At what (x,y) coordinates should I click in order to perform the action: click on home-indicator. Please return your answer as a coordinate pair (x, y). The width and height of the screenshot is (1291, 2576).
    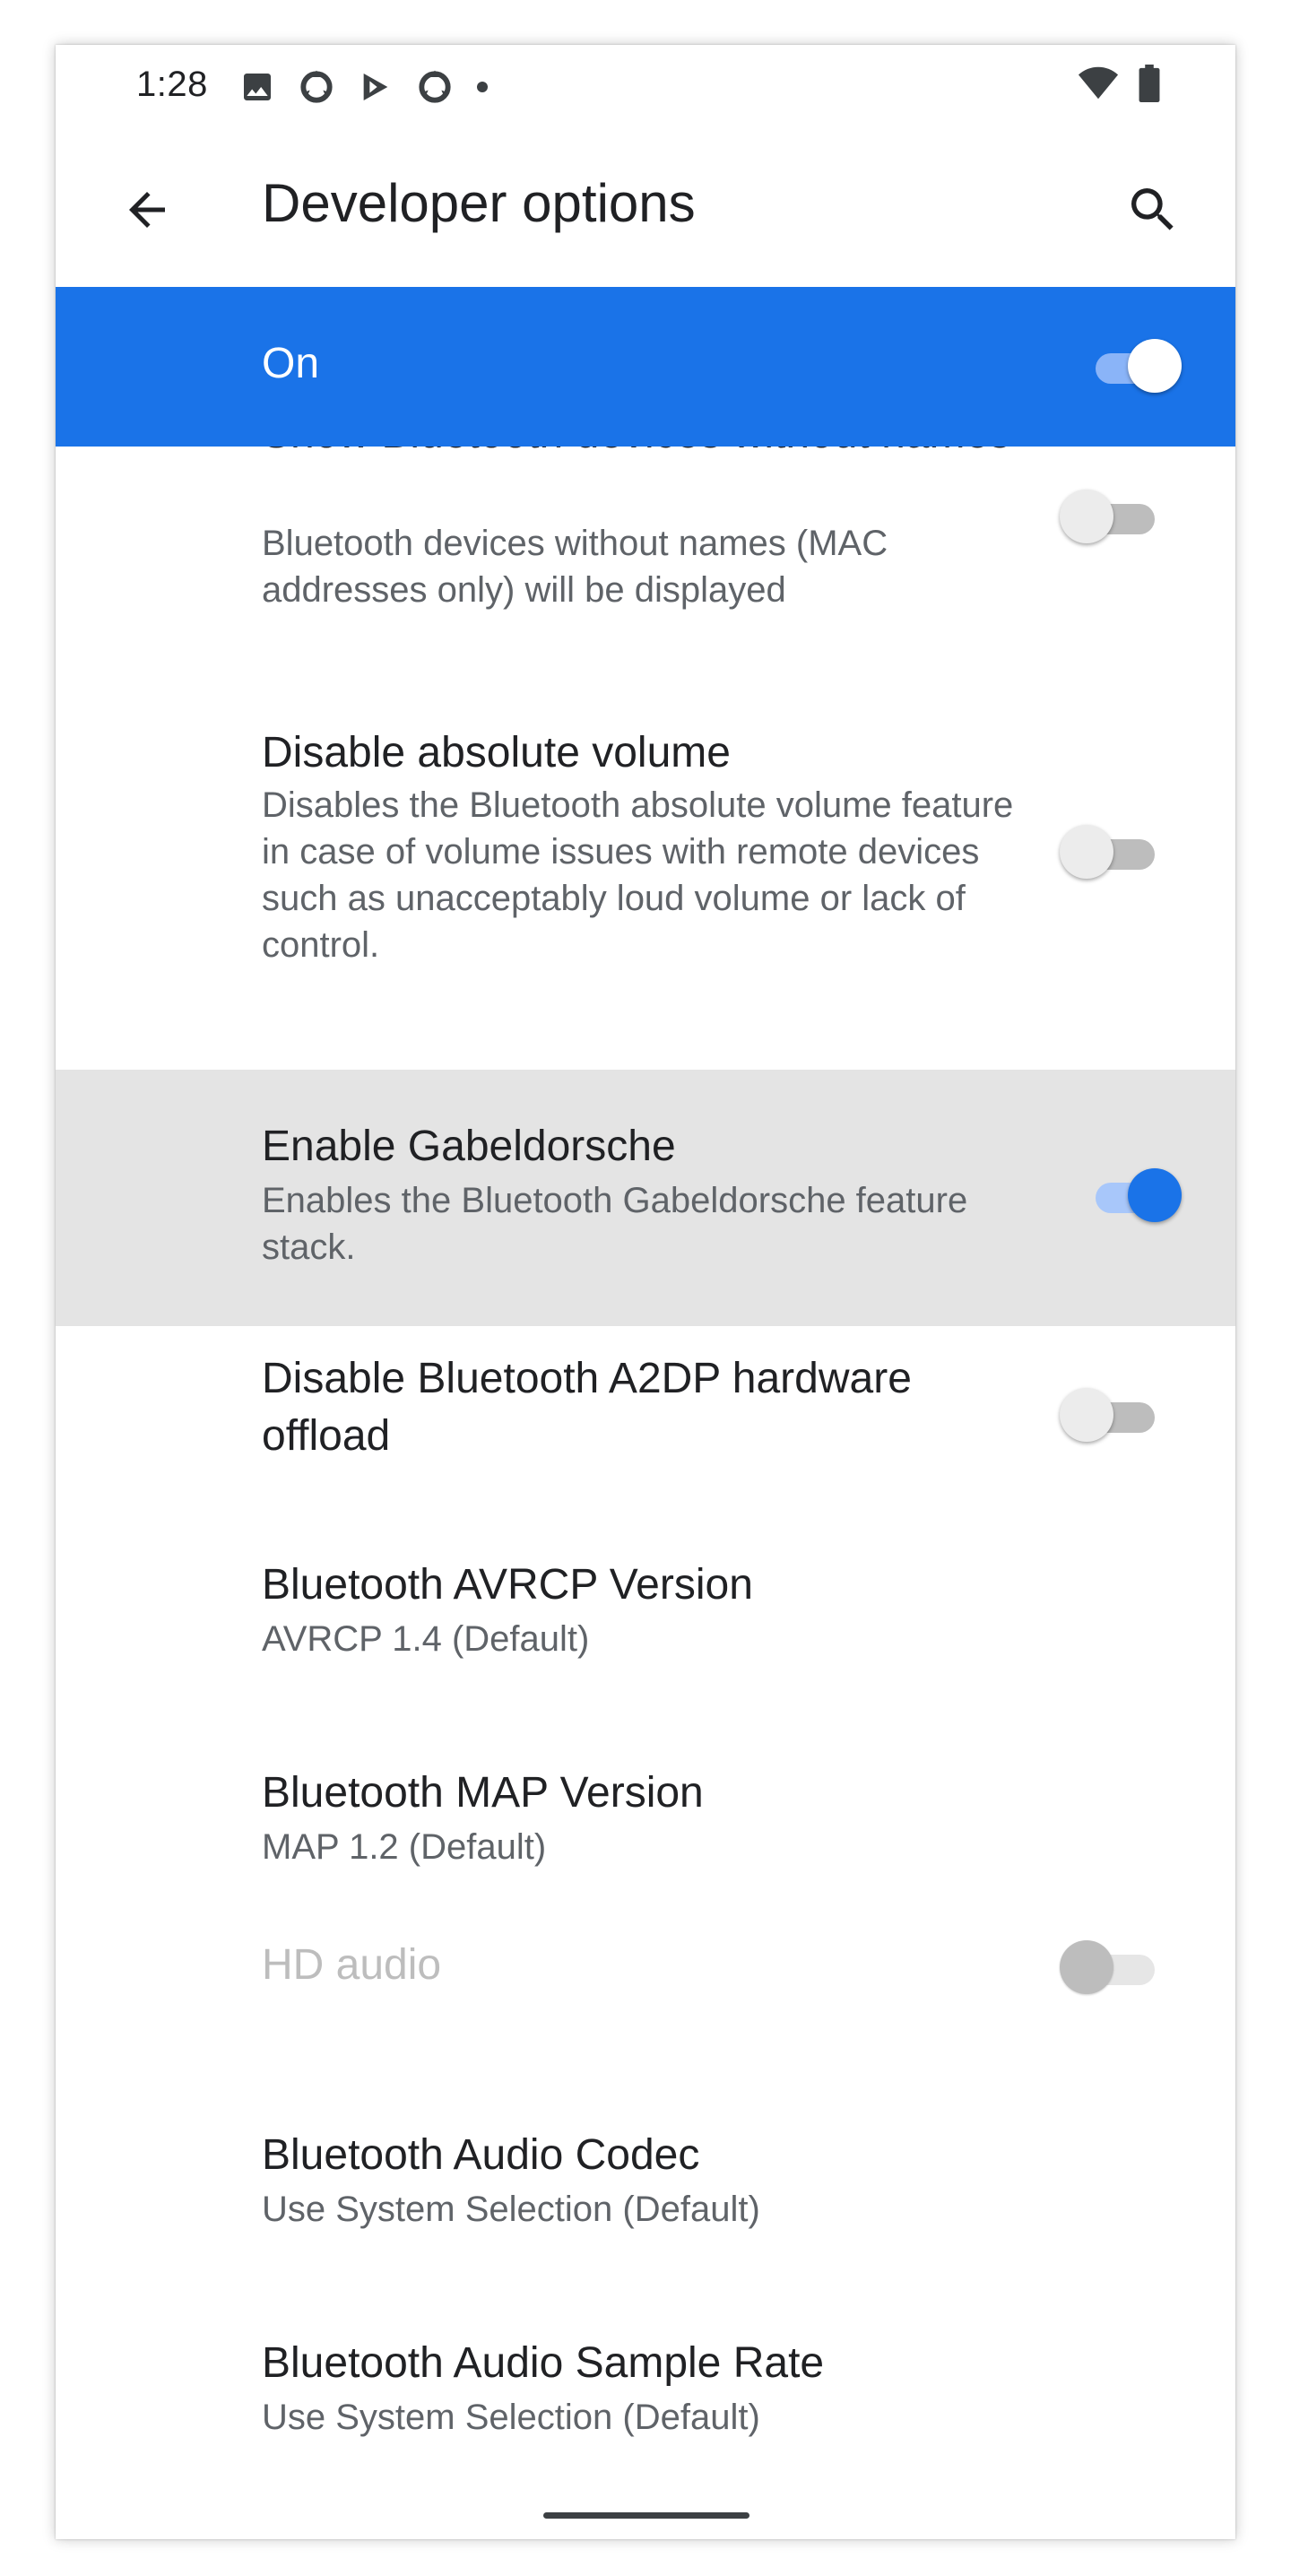
    Looking at the image, I should click on (646, 2515).